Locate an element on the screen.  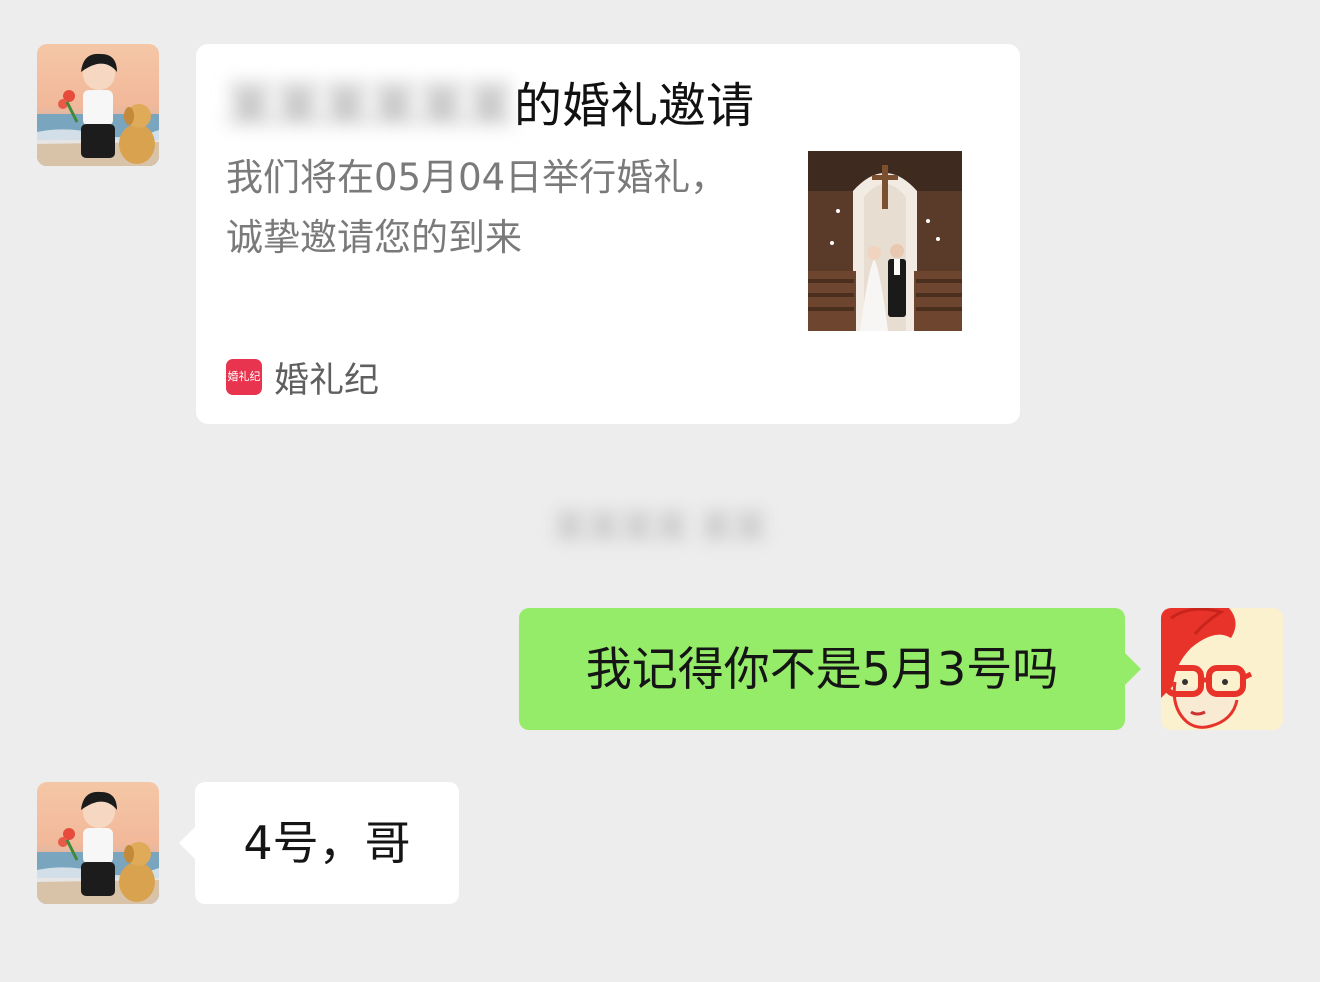
invite-description-line2: 诚挚邀请您的到来 is located at coordinates (374, 237).